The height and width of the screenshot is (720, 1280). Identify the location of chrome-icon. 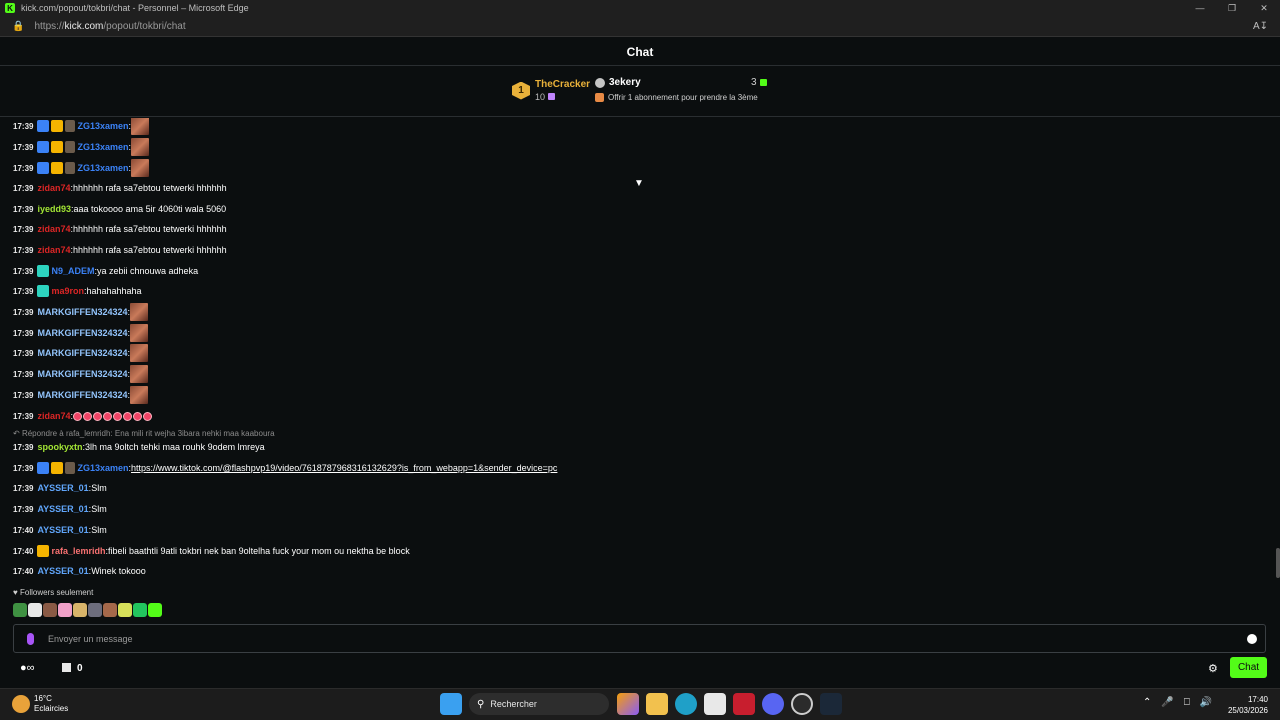
(802, 704).